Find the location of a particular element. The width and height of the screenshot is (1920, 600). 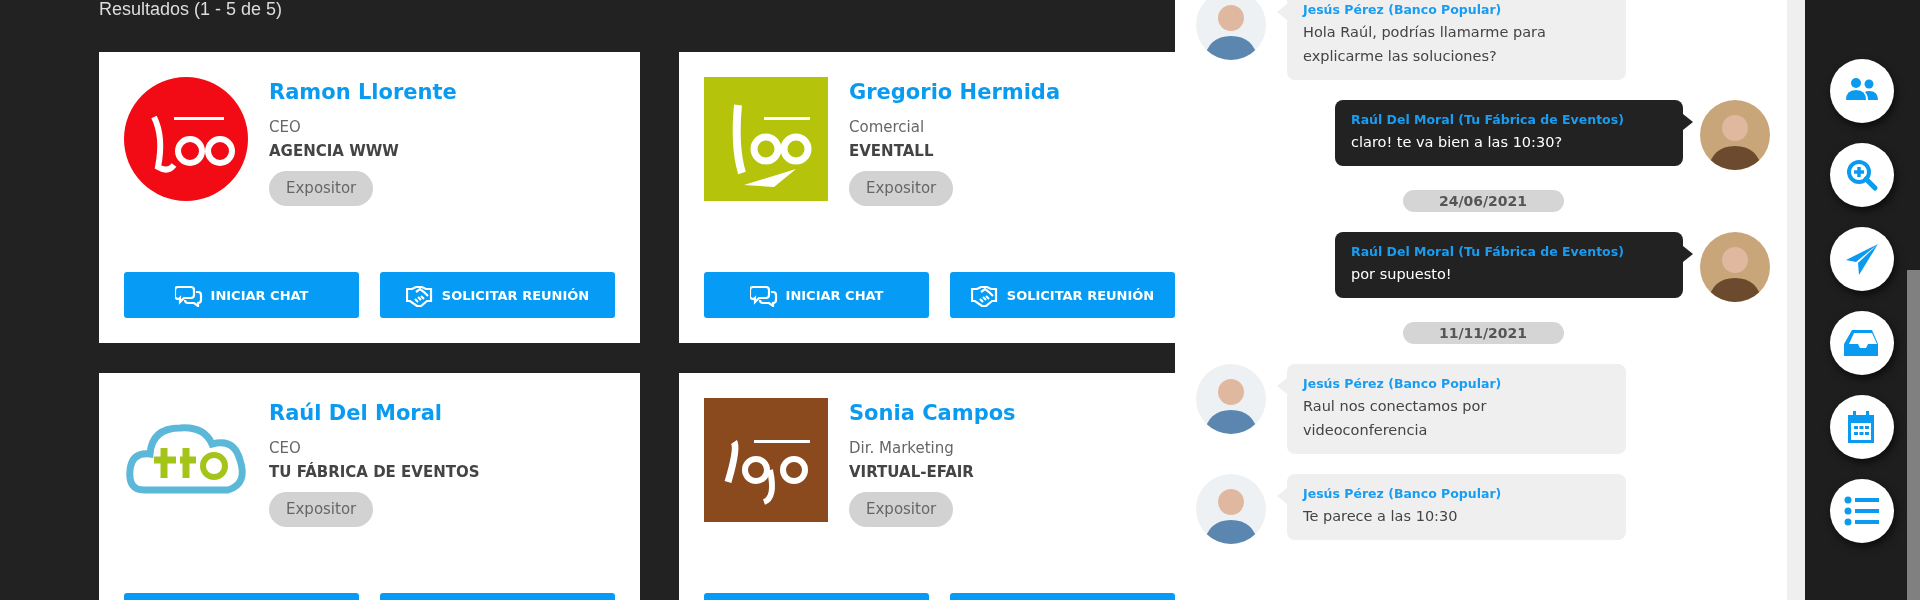

company-name: VIRTUAL-EFAIR is located at coordinates (911, 472).